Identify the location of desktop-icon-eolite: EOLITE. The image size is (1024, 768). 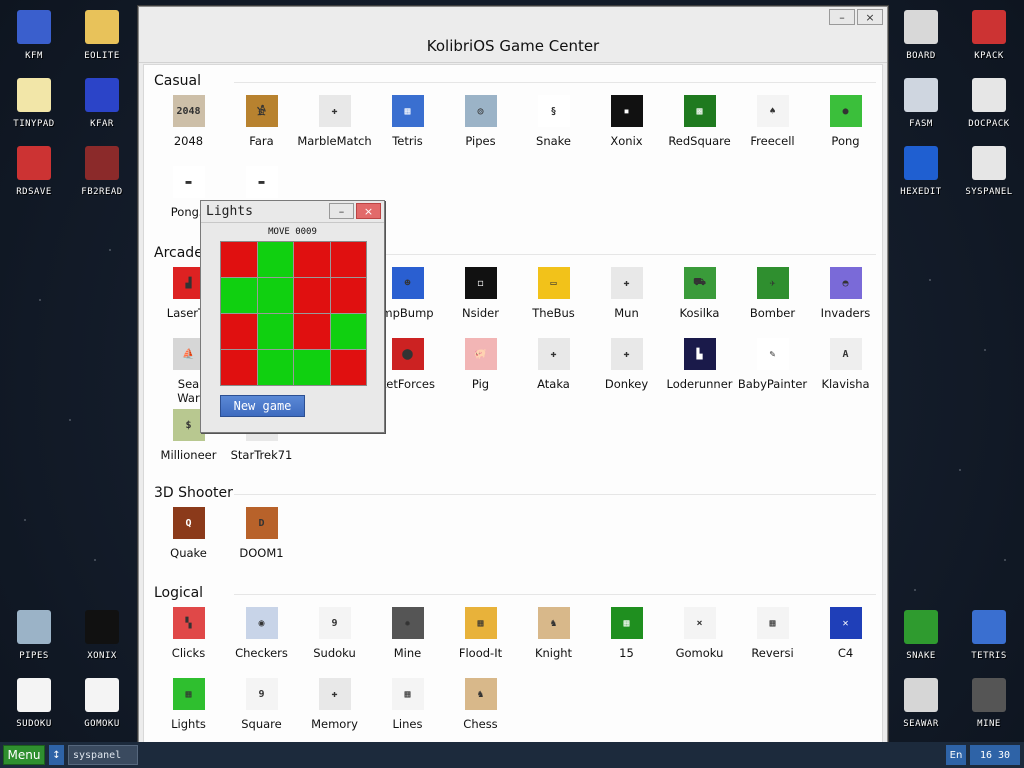
(102, 42).